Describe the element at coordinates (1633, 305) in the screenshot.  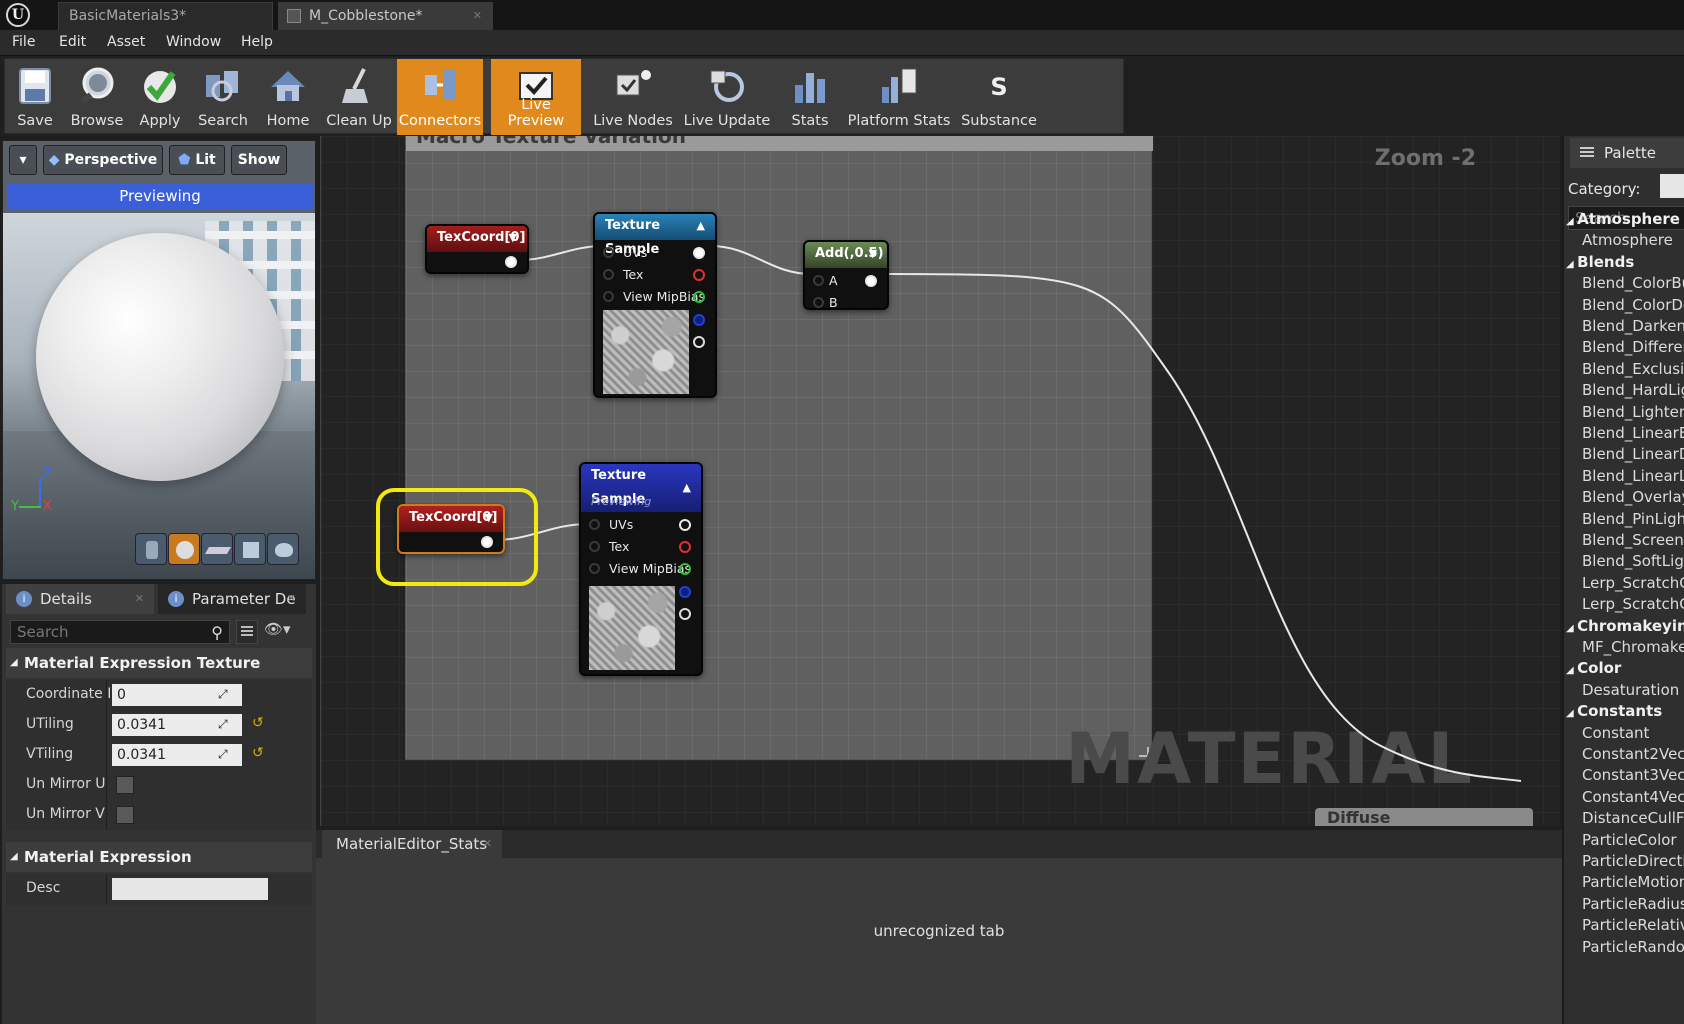
I see `palette-item: Blend_ColorDodge` at that location.